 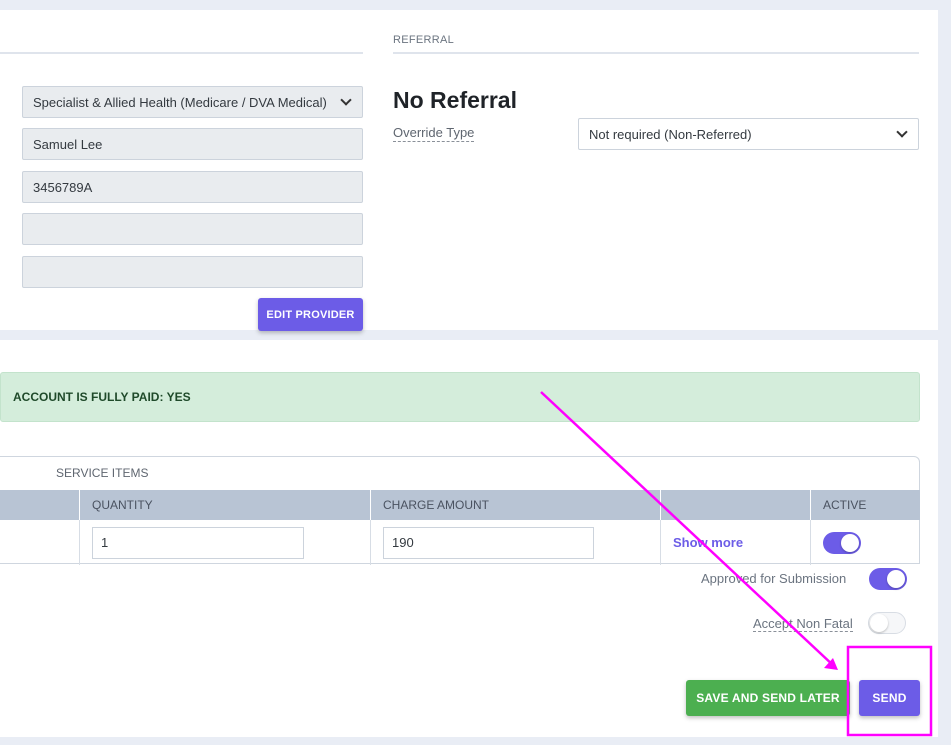 I want to click on account-paid-alert: ACCOUNT IS FULLY PAID: YES, so click(x=460, y=397).